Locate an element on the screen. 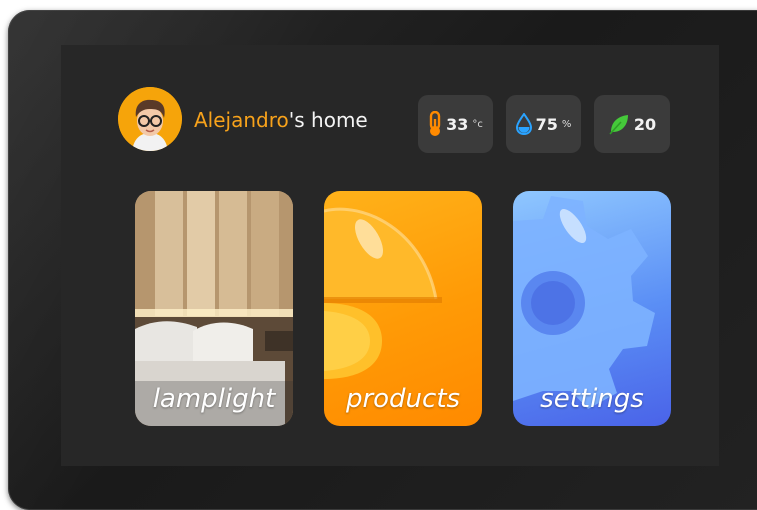 Image resolution: width=757 pixels, height=510 pixels. title-suffix: 's home is located at coordinates (328, 120).